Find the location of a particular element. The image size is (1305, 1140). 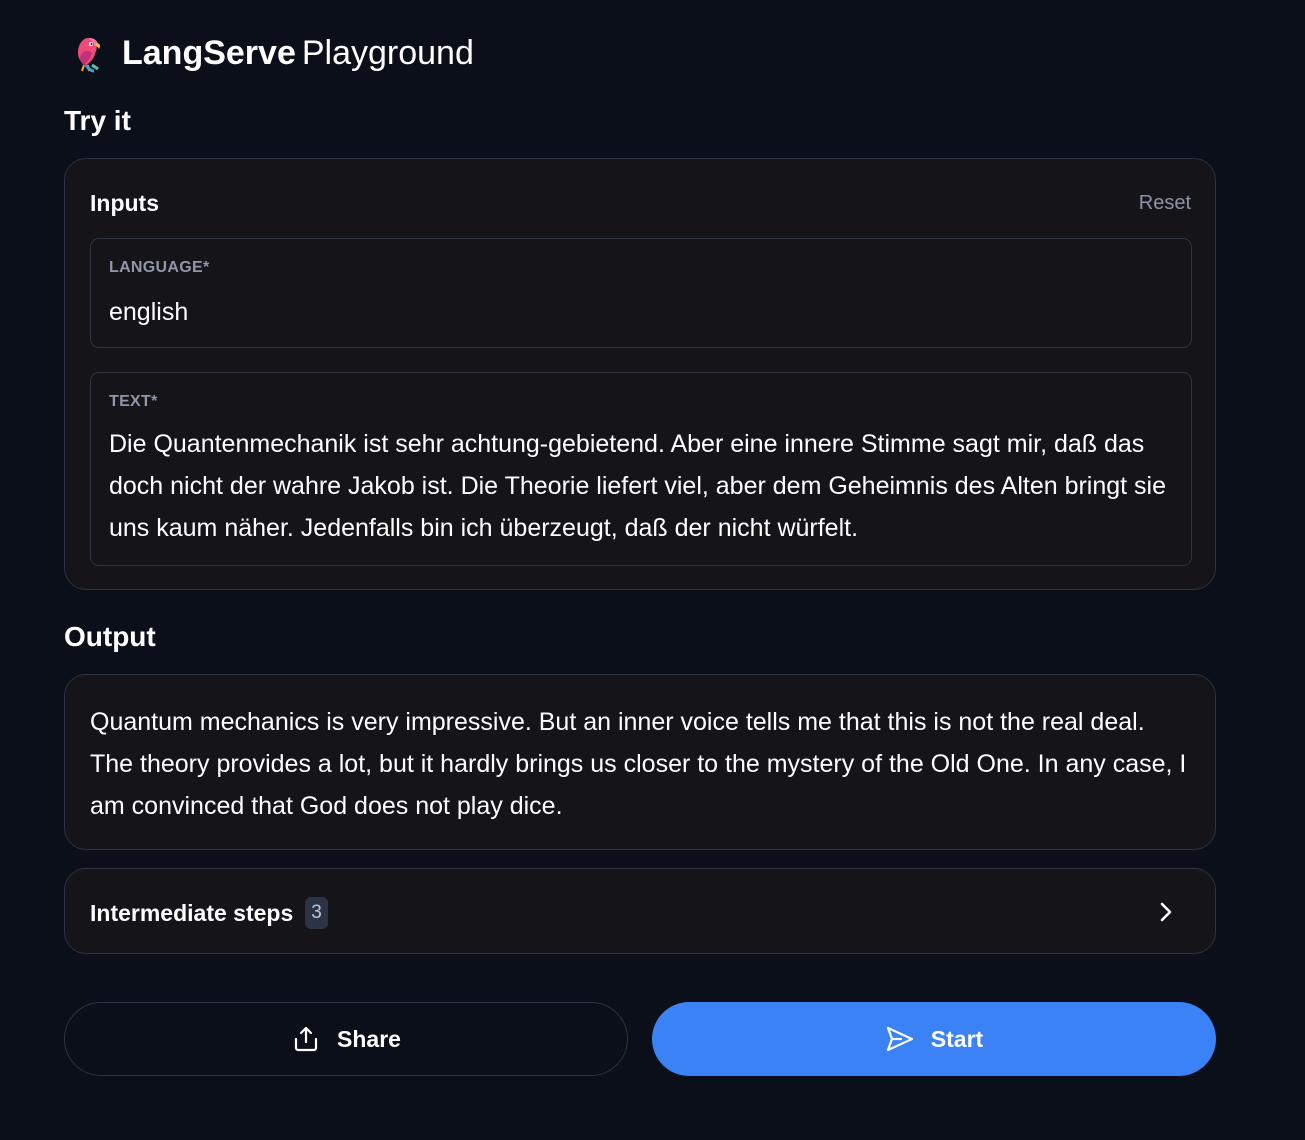

share-button: Share is located at coordinates (346, 1039).